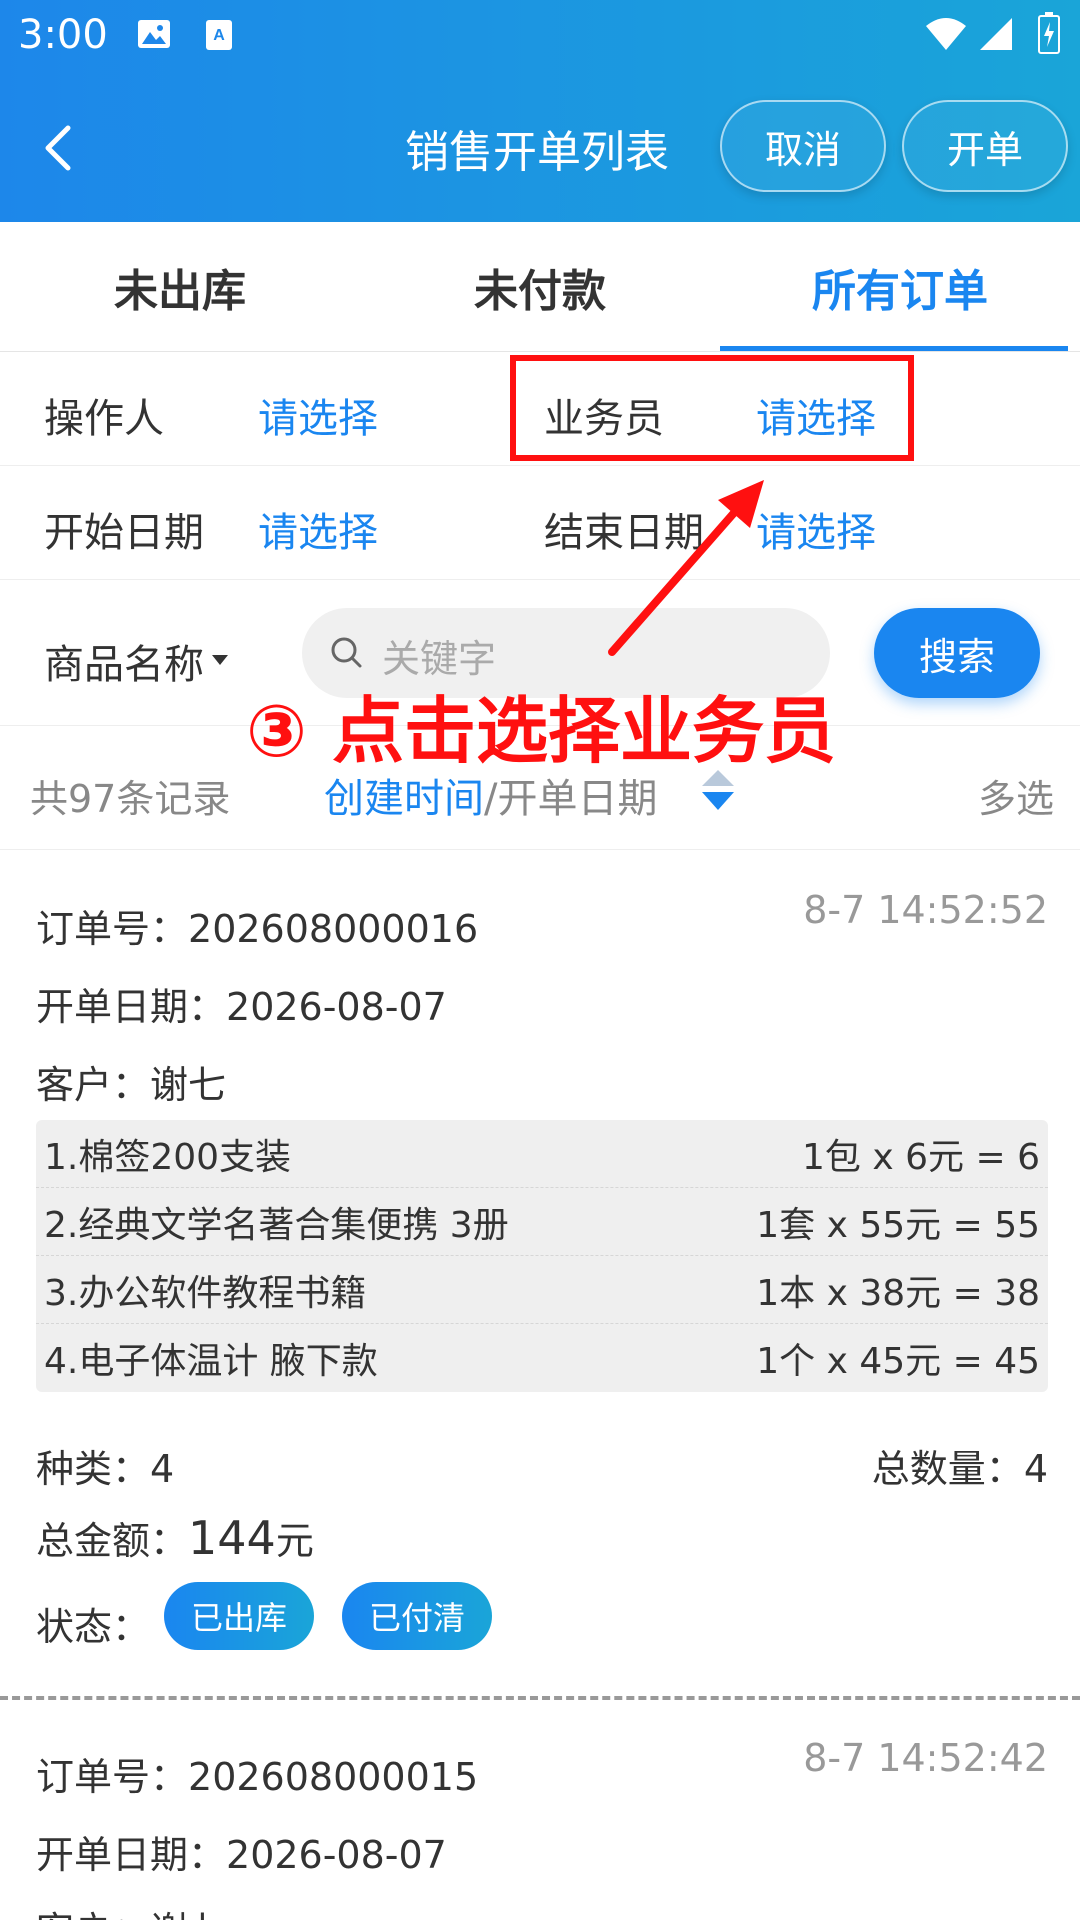  I want to click on search-field-dropdown: 商品名称, so click(136, 661).